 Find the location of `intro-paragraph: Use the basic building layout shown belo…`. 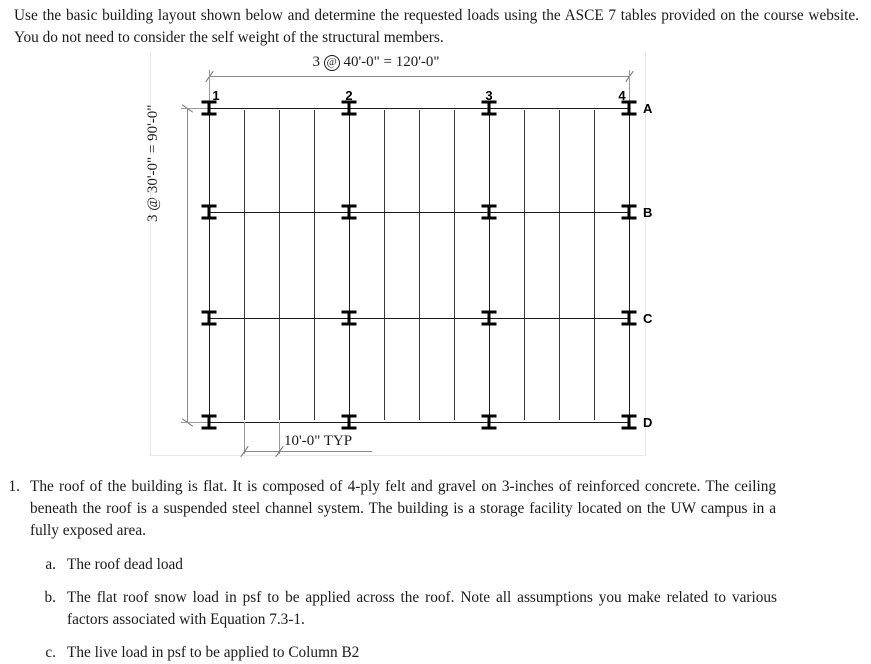

intro-paragraph: Use the basic building layout shown belo… is located at coordinates (436, 27).